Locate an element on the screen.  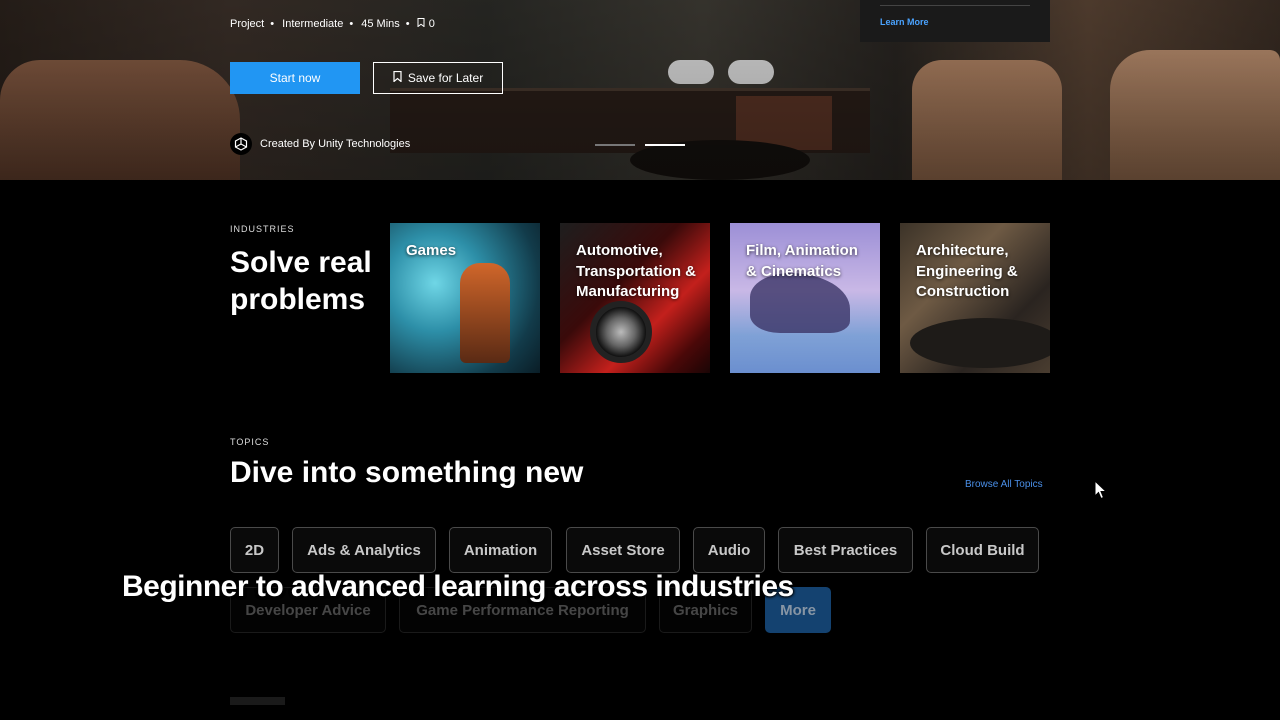
carousel-indicators is located at coordinates (640, 145).